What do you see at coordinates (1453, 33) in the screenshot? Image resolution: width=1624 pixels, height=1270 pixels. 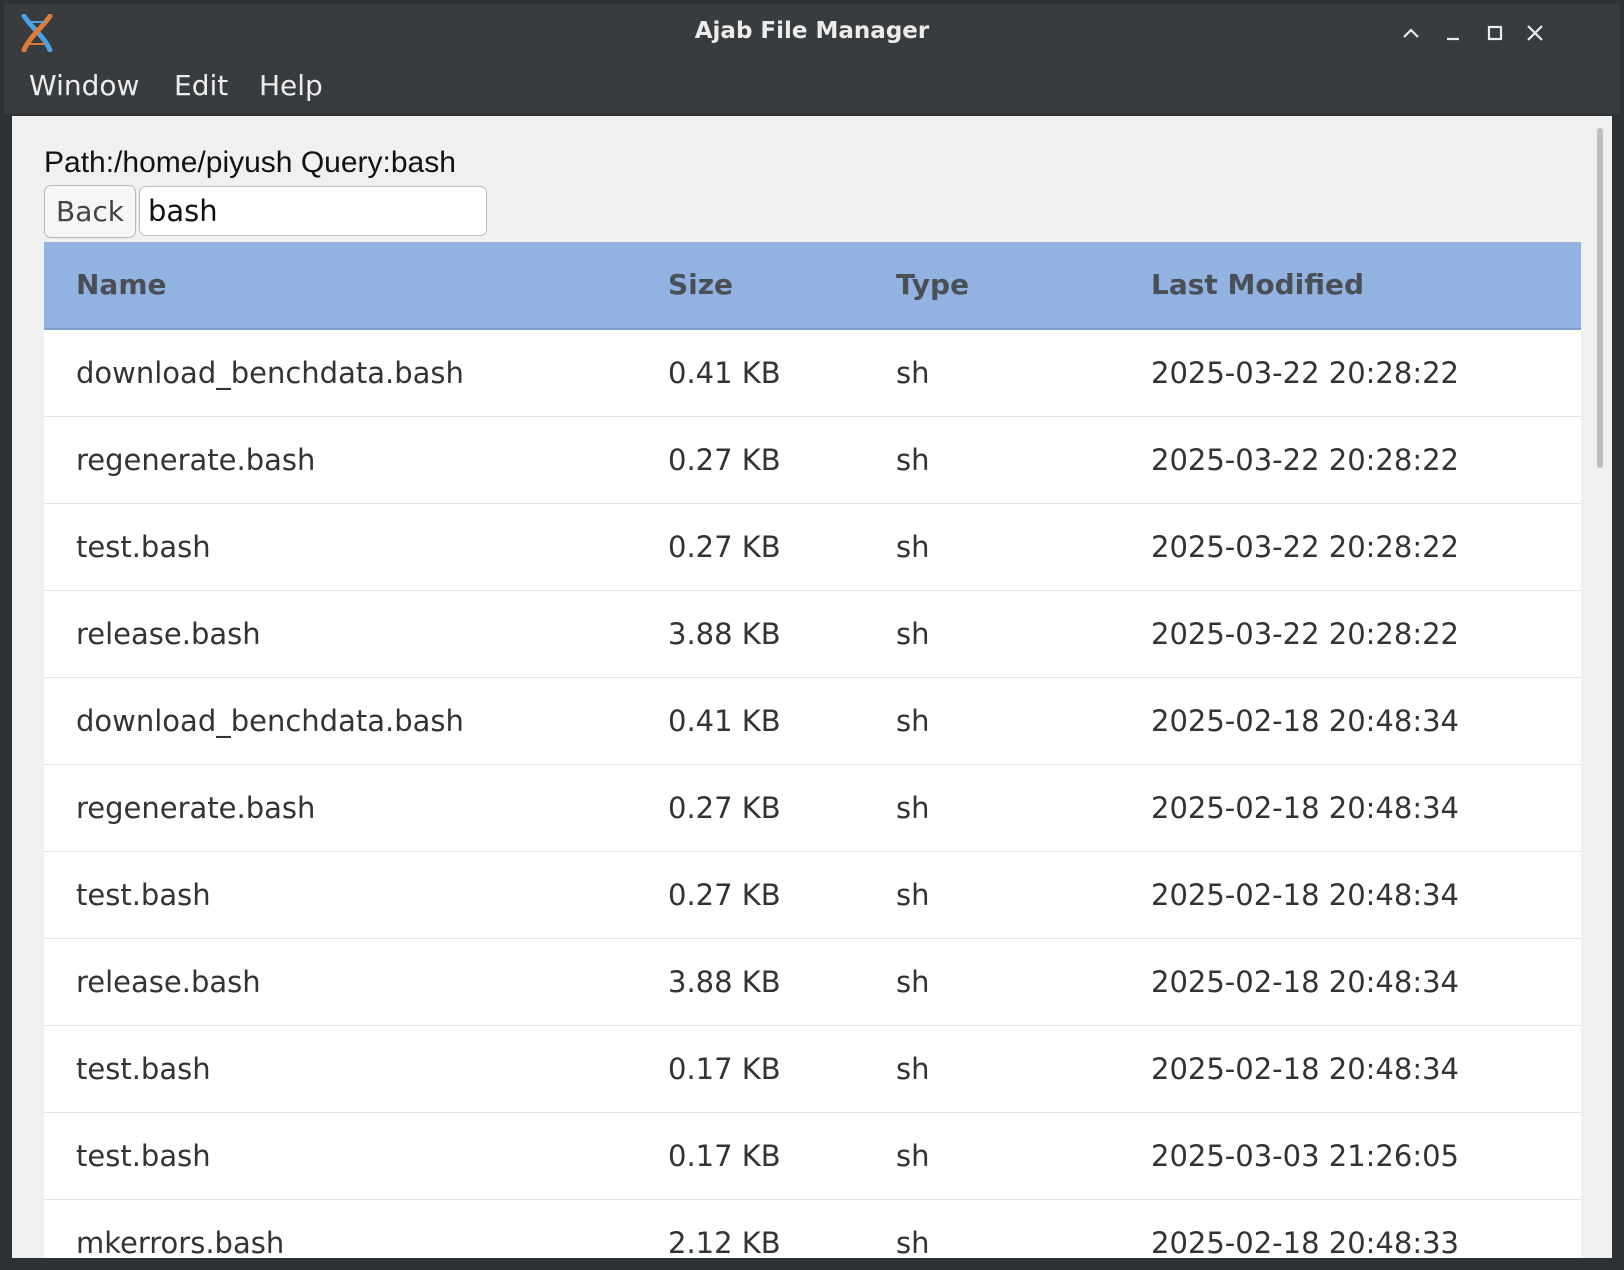 I see `minimize-icon` at bounding box center [1453, 33].